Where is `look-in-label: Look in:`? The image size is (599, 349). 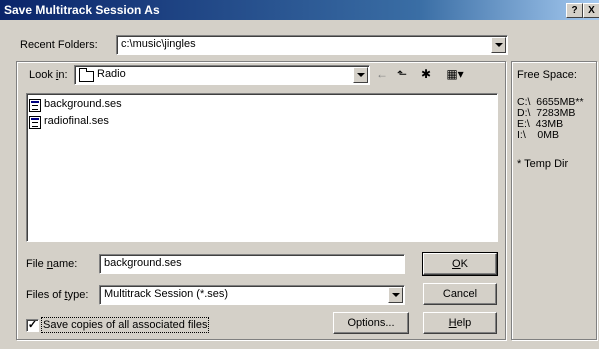 look-in-label: Look in: is located at coordinates (48, 75).